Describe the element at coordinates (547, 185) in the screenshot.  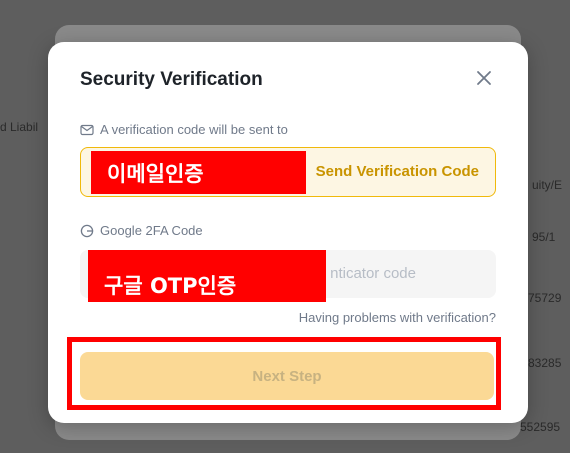
I see `background-text: uity/E` at that location.